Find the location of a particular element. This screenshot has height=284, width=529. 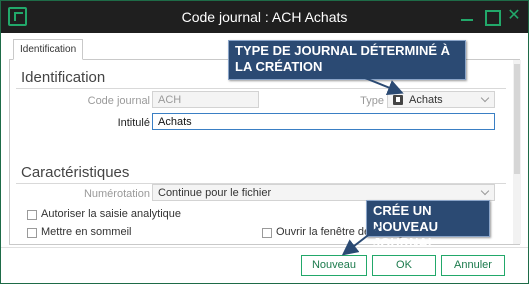

vertical-scrollbar is located at coordinates (517, 152).